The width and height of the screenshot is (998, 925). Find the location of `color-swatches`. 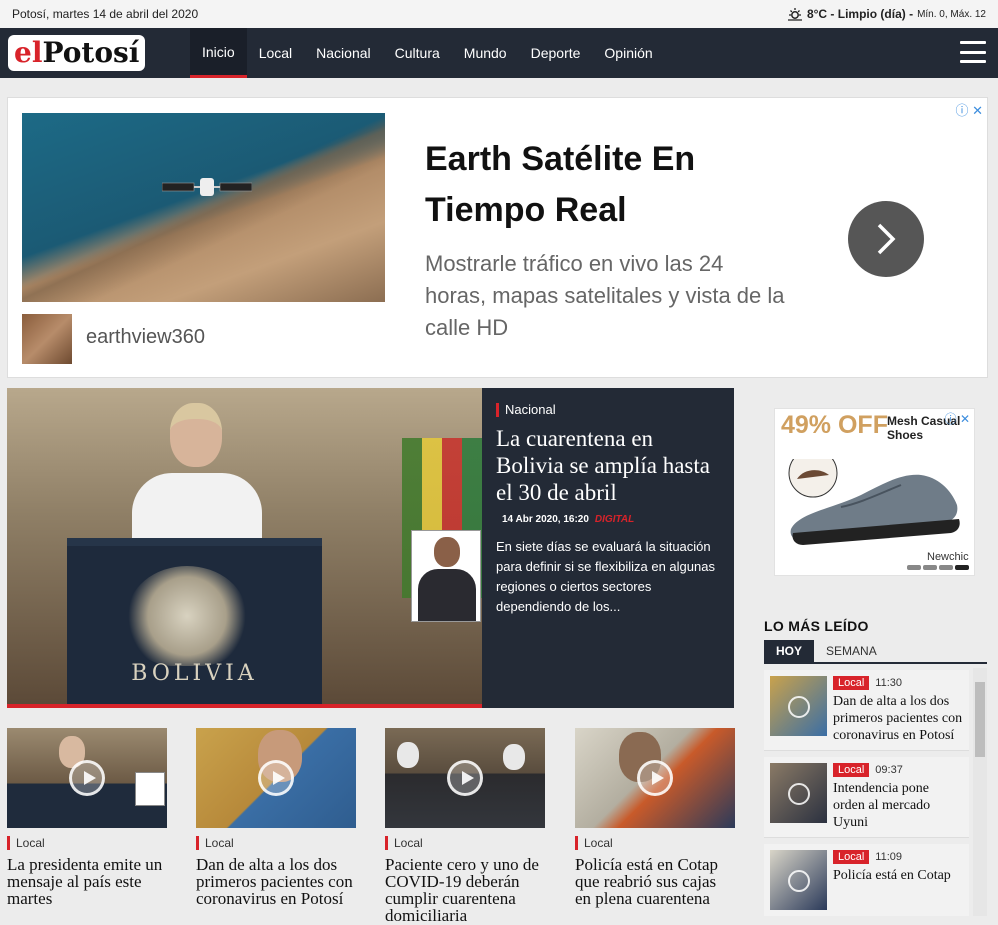

color-swatches is located at coordinates (938, 567).